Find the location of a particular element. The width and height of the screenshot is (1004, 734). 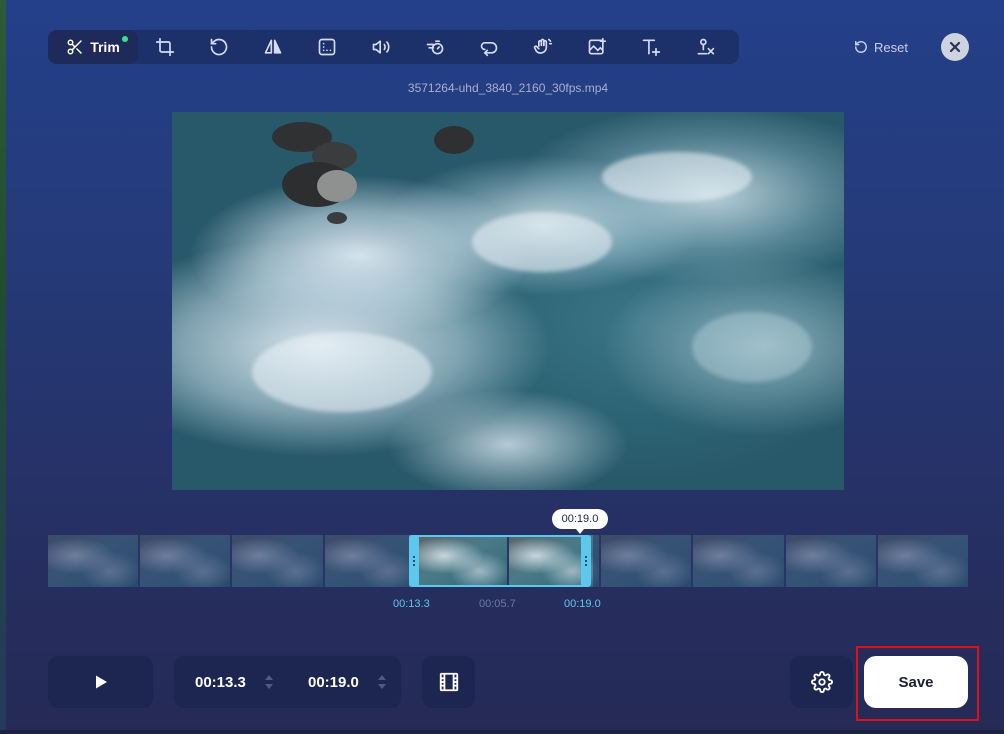

tab-text is located at coordinates (651, 47).